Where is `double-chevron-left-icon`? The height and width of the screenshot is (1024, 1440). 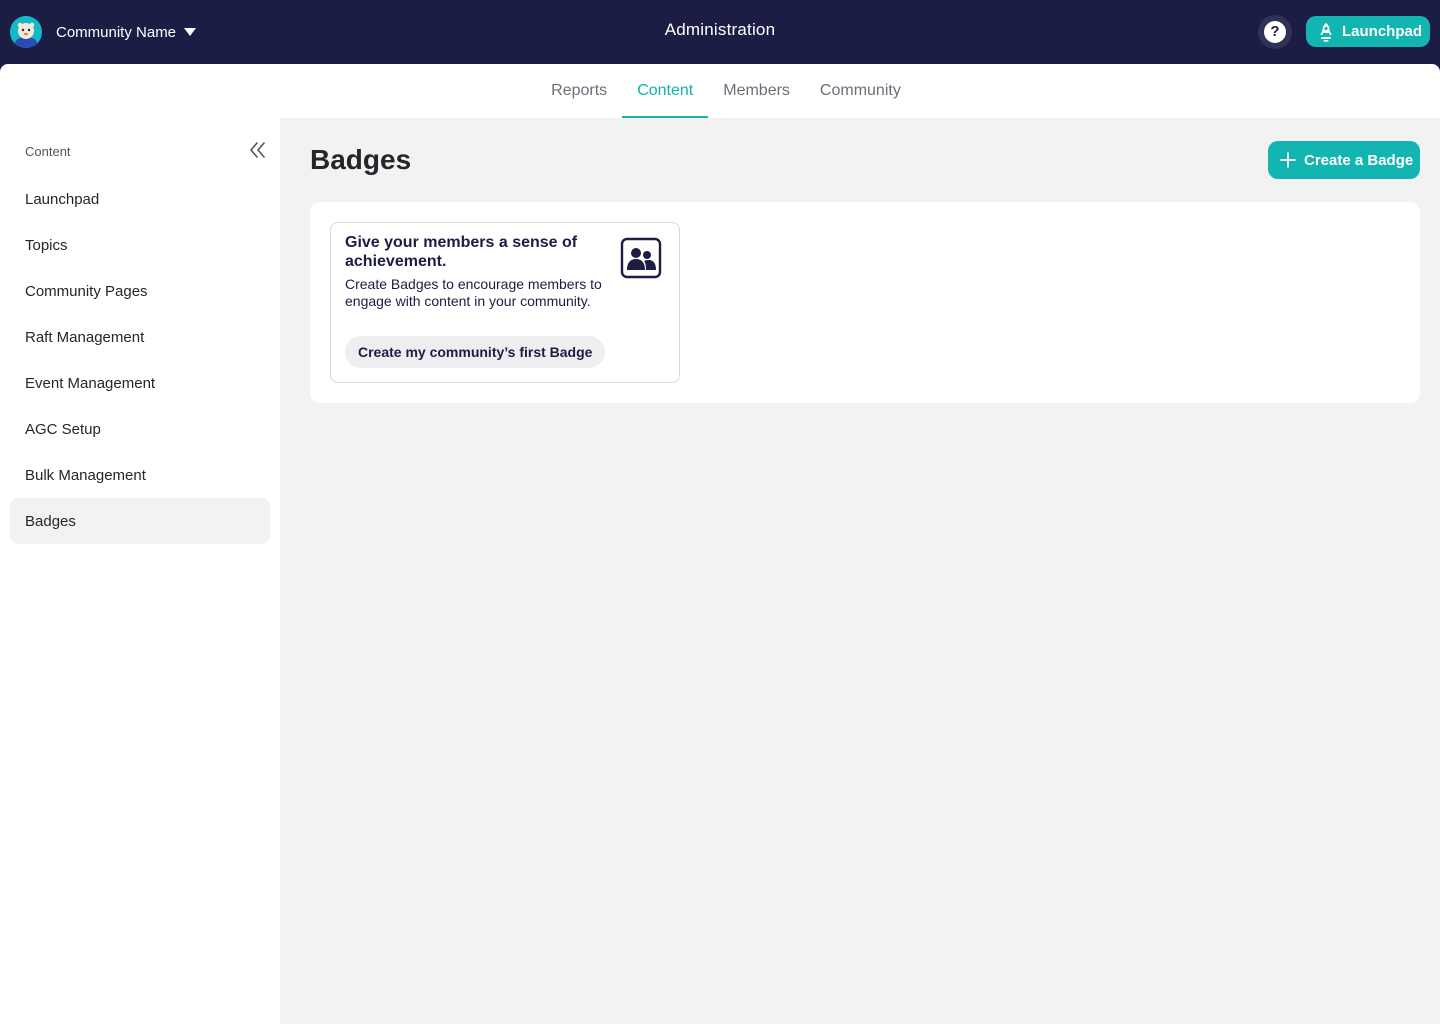
double-chevron-left-icon is located at coordinates (257, 150).